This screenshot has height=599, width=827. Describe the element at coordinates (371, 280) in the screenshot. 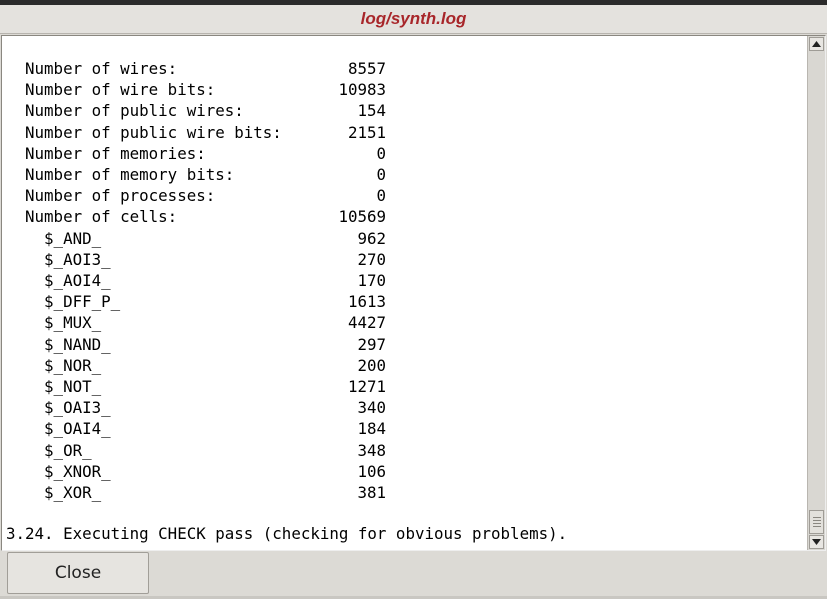

I see `stat-value: 170` at that location.